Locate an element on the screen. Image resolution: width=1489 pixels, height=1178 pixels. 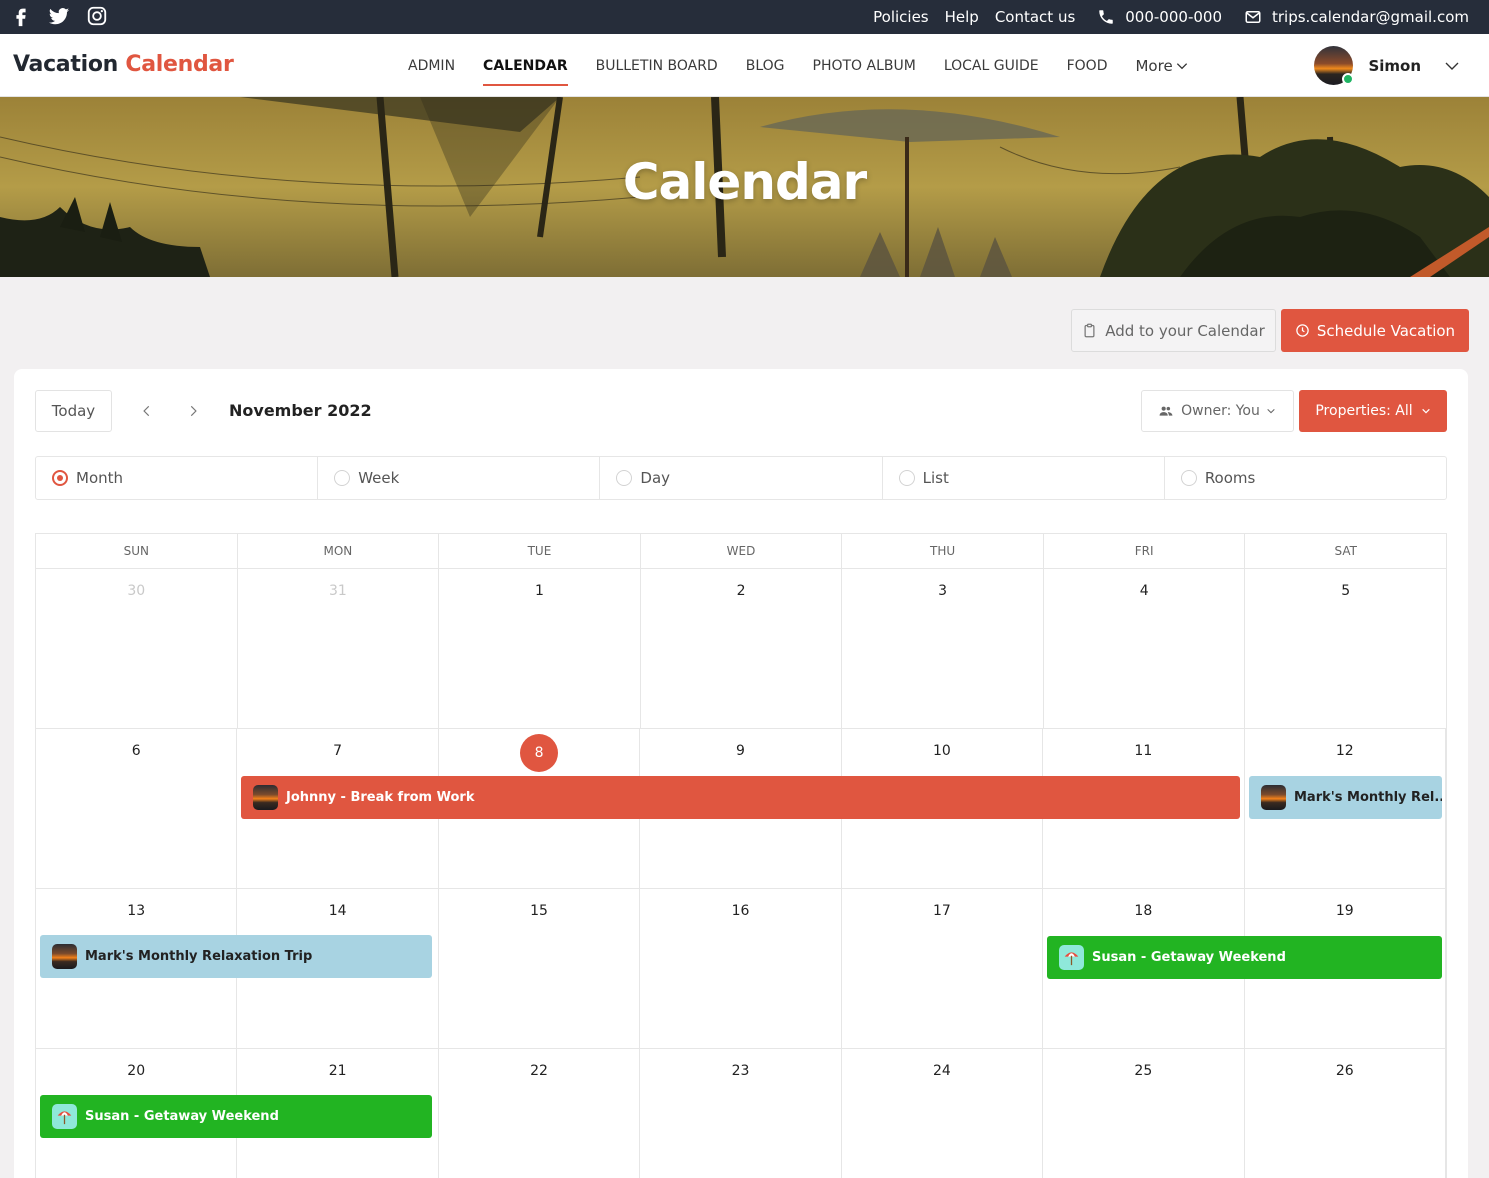
event-marks-monthly-relaxation-trip: Mark's Monthly Relaxation Trip is located at coordinates (236, 956).